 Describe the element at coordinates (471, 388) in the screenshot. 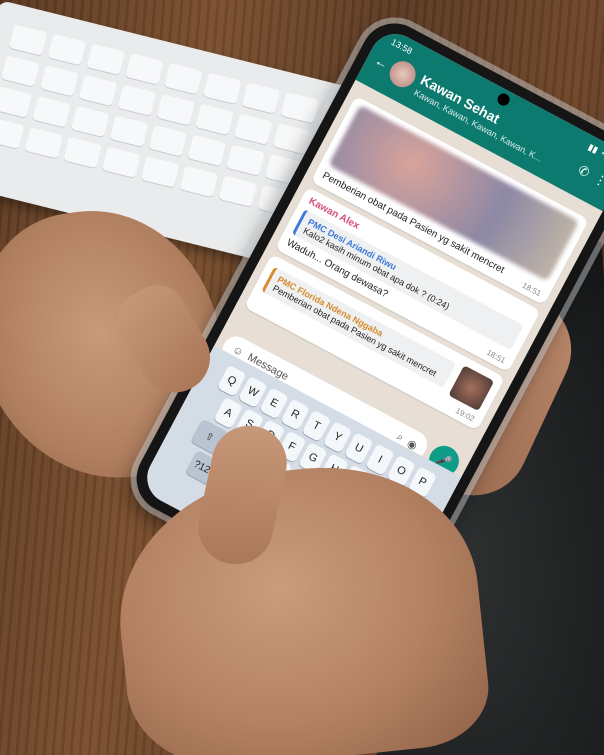

I see `image-thumbnail` at that location.